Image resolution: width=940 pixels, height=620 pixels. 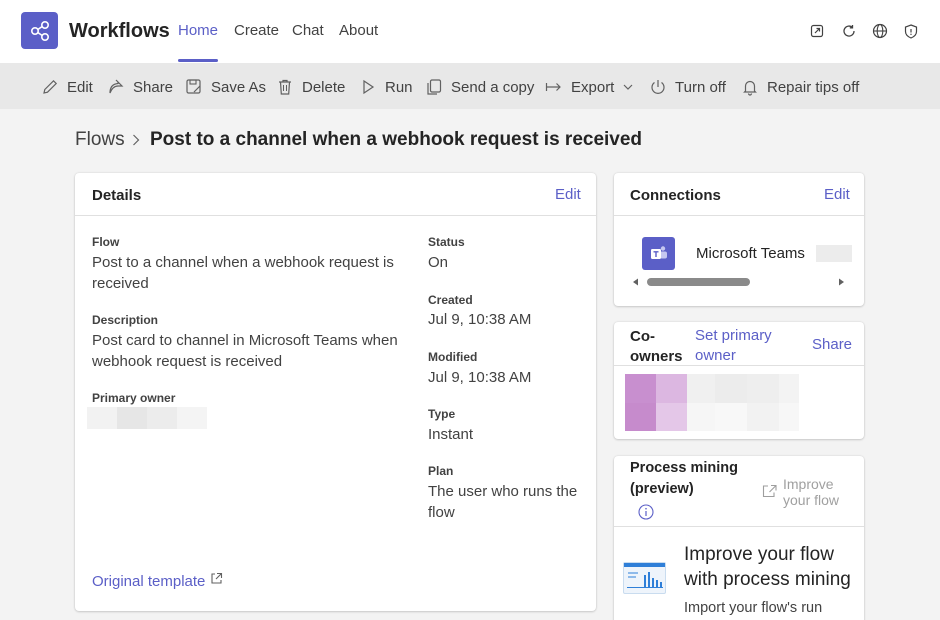 I want to click on play-icon, so click(x=369, y=87).